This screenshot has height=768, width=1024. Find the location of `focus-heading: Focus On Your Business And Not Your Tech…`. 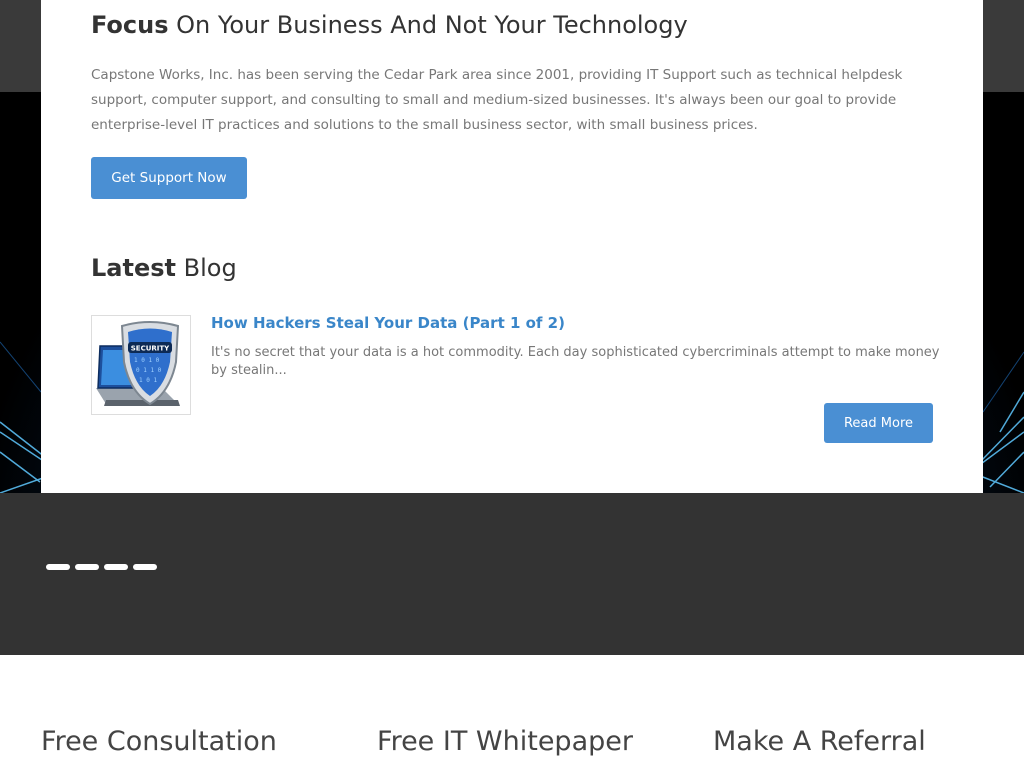

focus-heading: Focus On Your Business And Not Your Tech… is located at coordinates (389, 25).